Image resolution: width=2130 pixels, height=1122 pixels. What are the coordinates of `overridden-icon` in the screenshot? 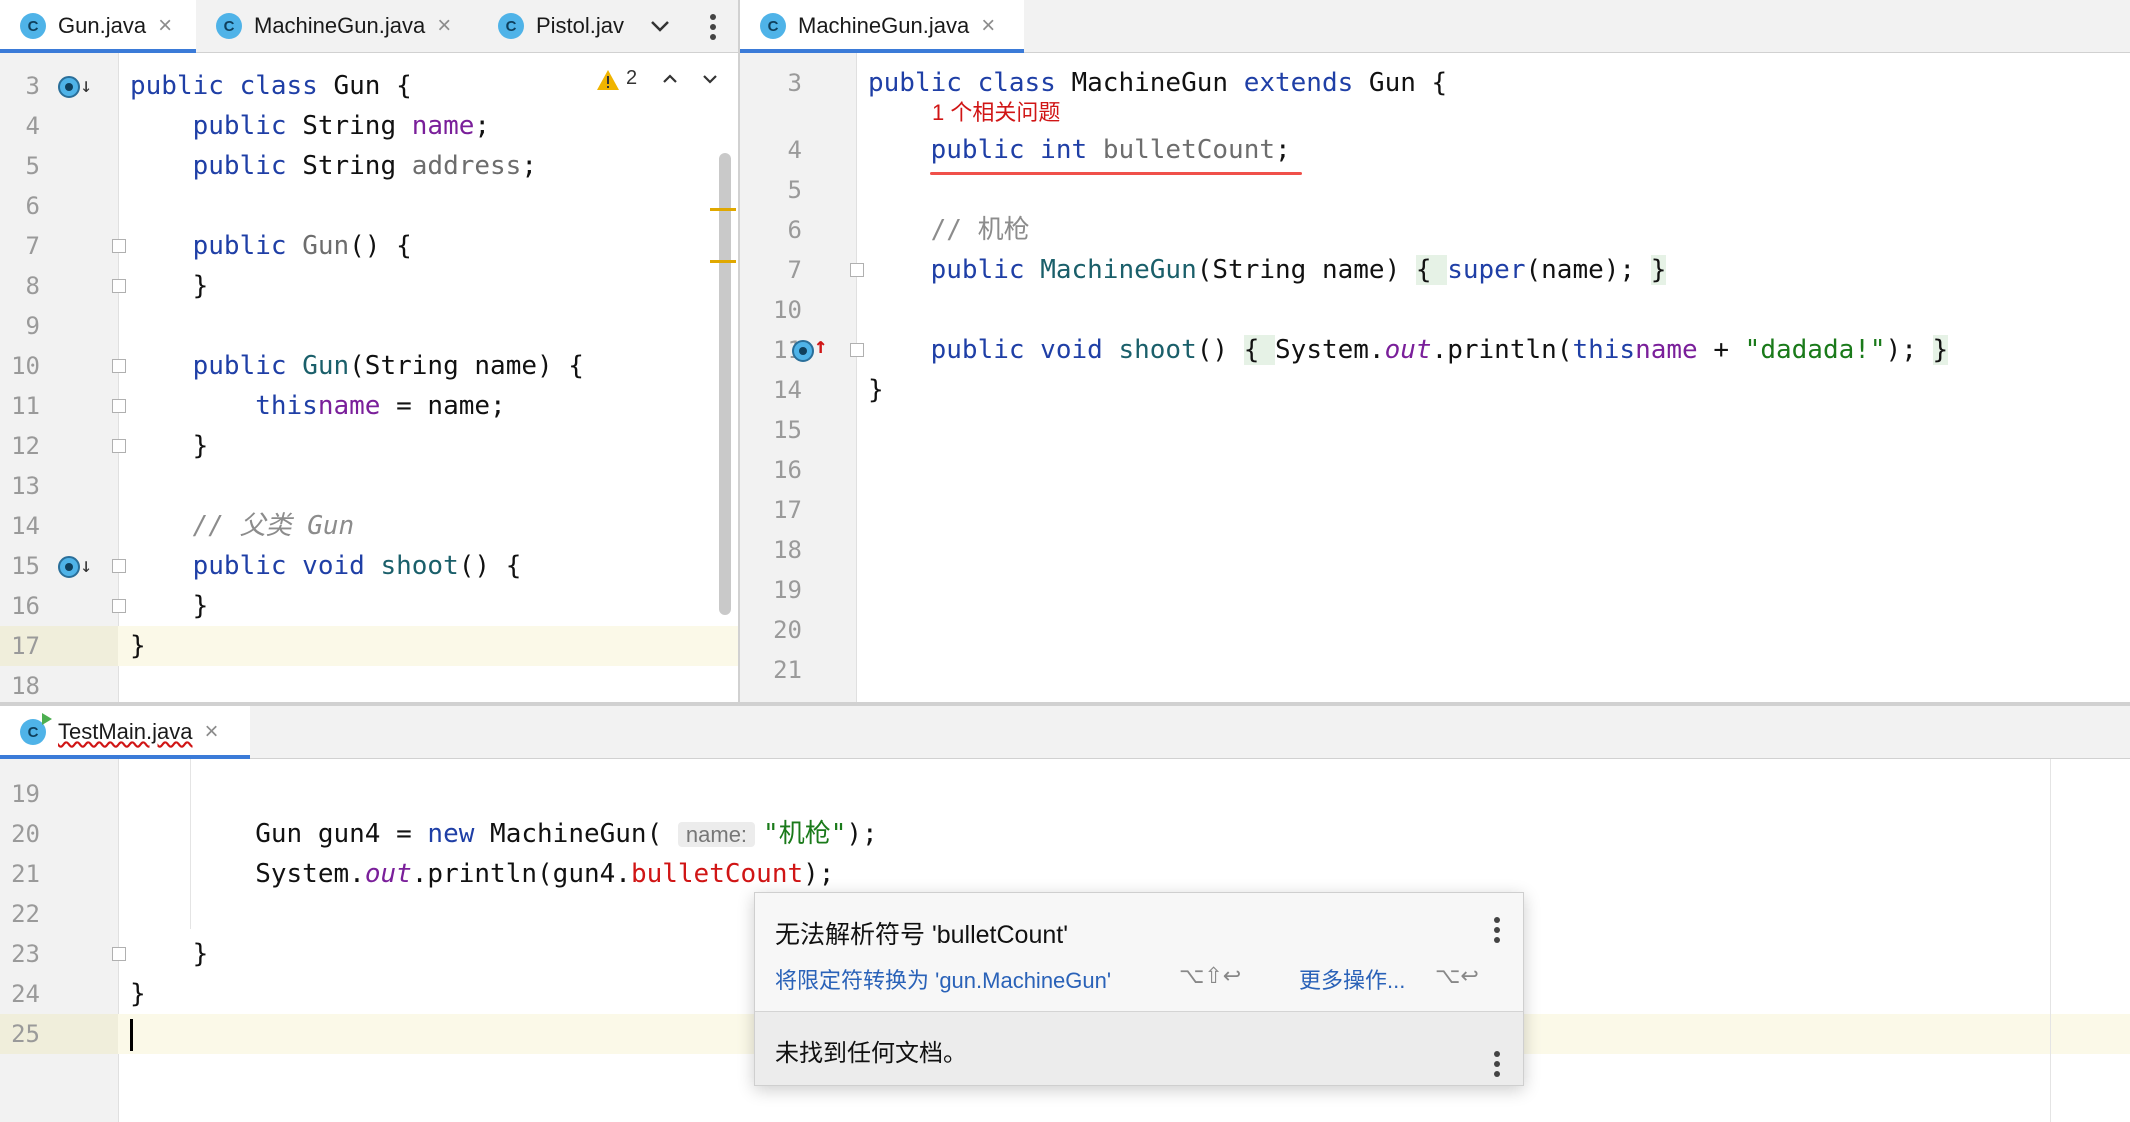 It's located at (69, 567).